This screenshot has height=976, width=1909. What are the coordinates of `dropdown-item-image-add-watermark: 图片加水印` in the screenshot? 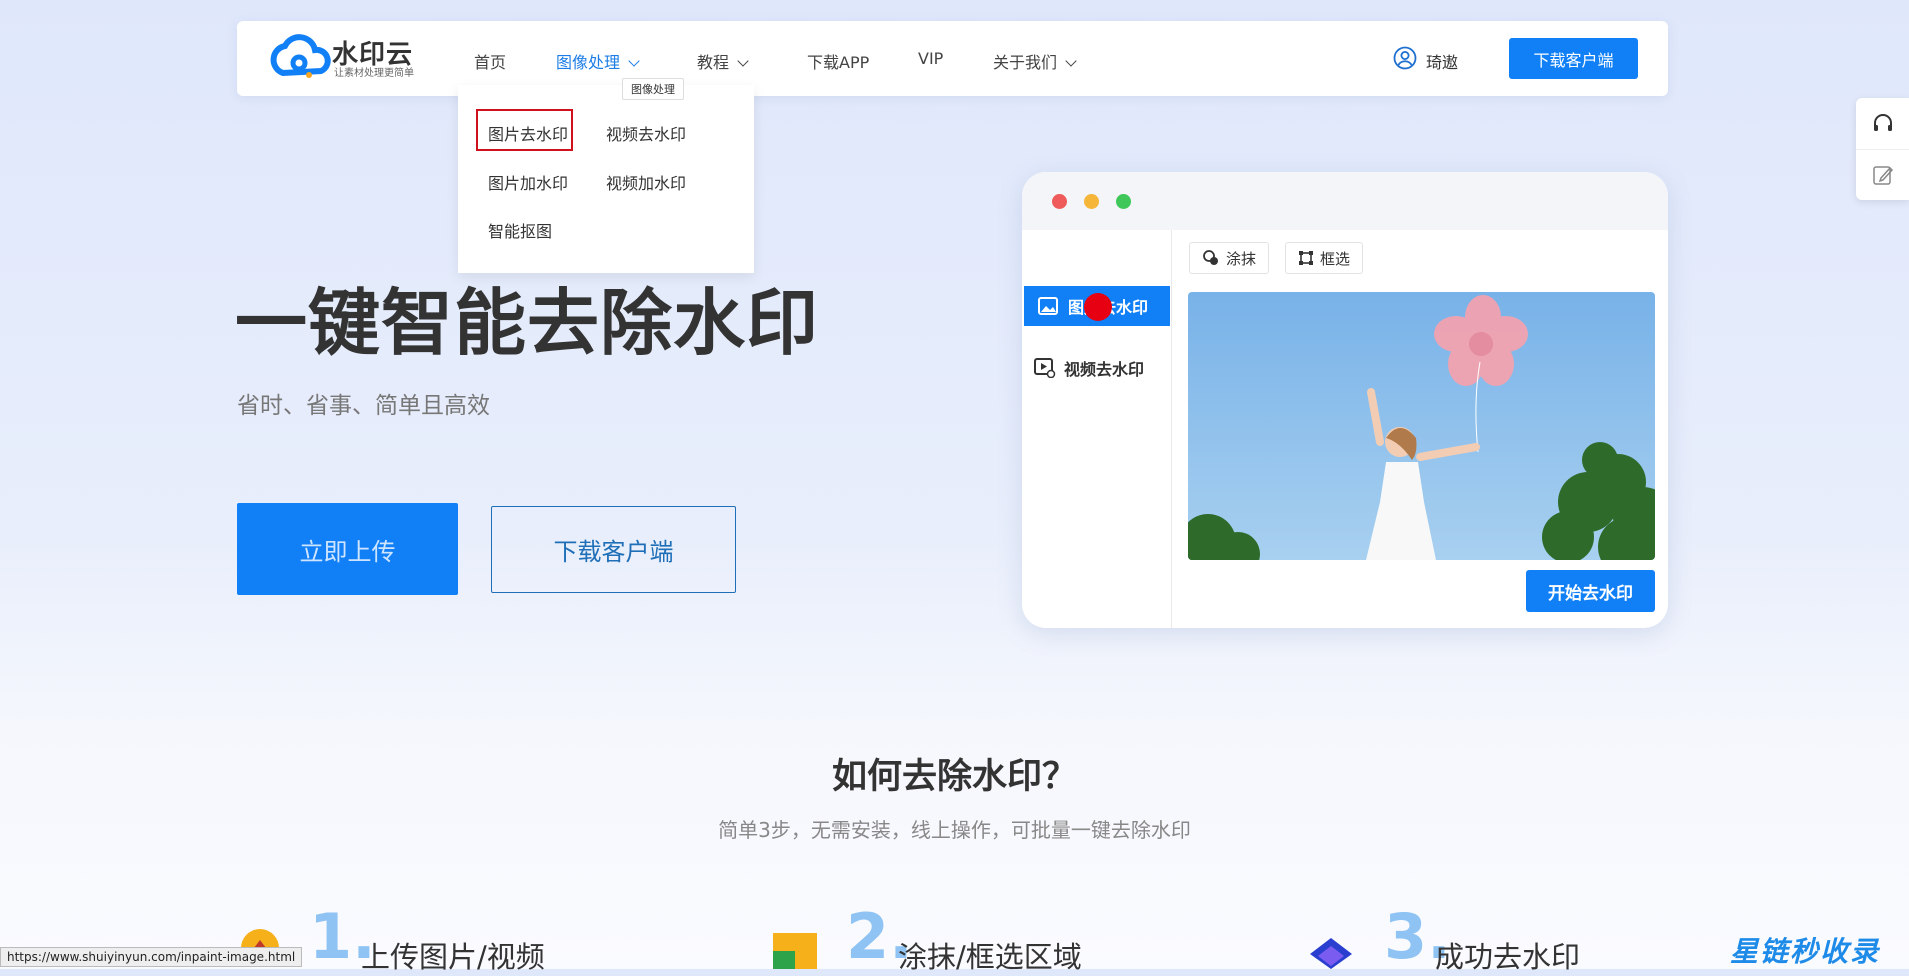 It's located at (528, 182).